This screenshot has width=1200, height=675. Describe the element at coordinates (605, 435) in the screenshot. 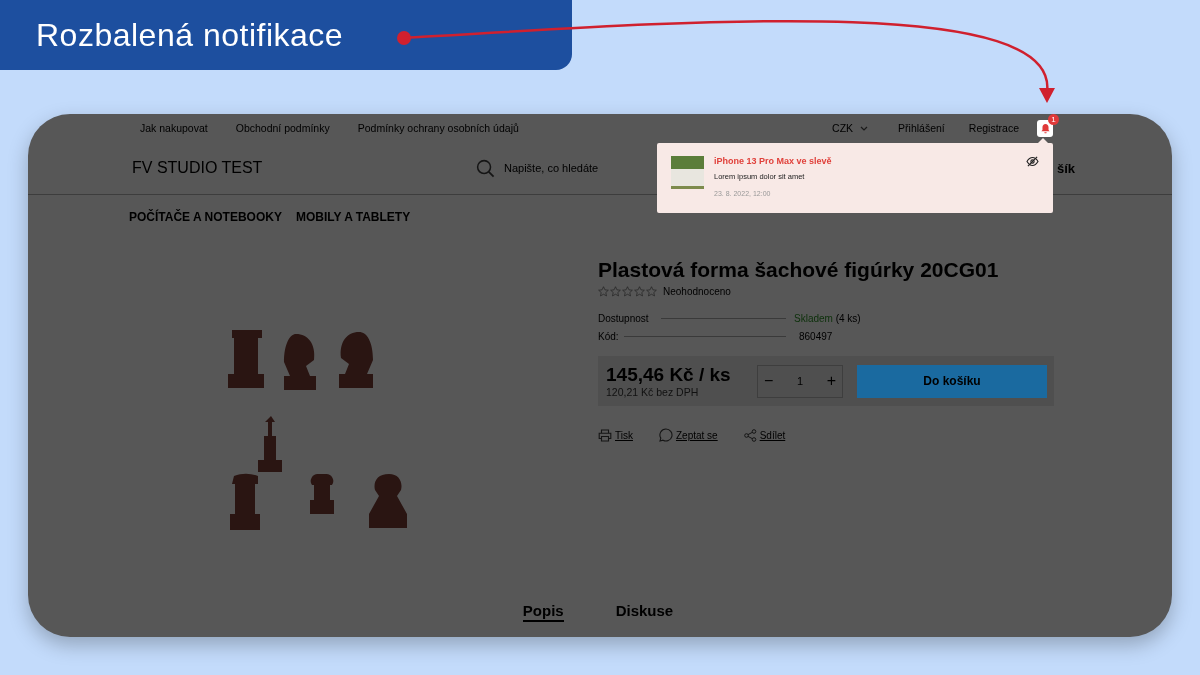

I see `printer-icon` at that location.